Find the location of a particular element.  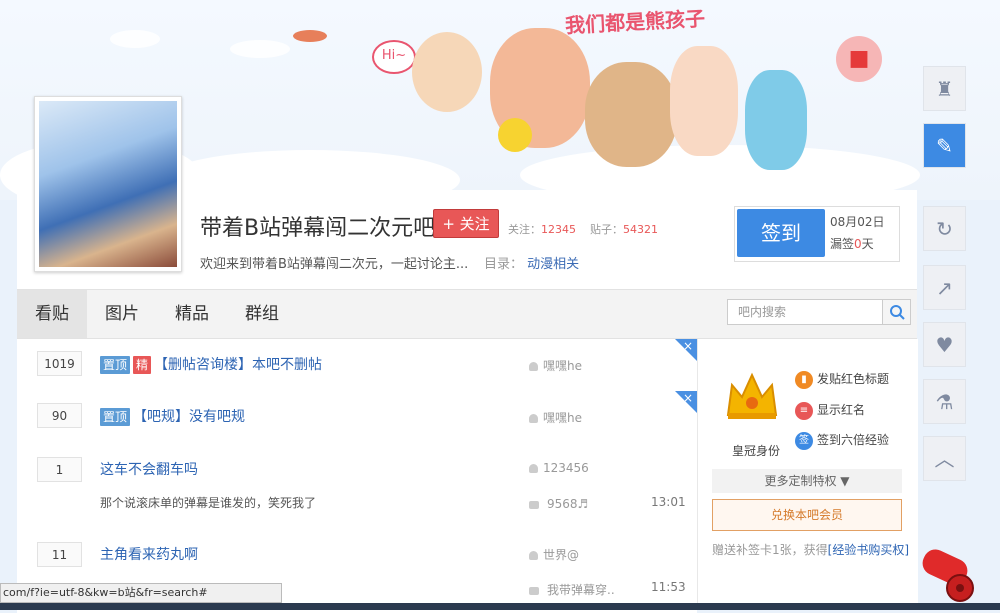

reply-icon is located at coordinates (534, 590).